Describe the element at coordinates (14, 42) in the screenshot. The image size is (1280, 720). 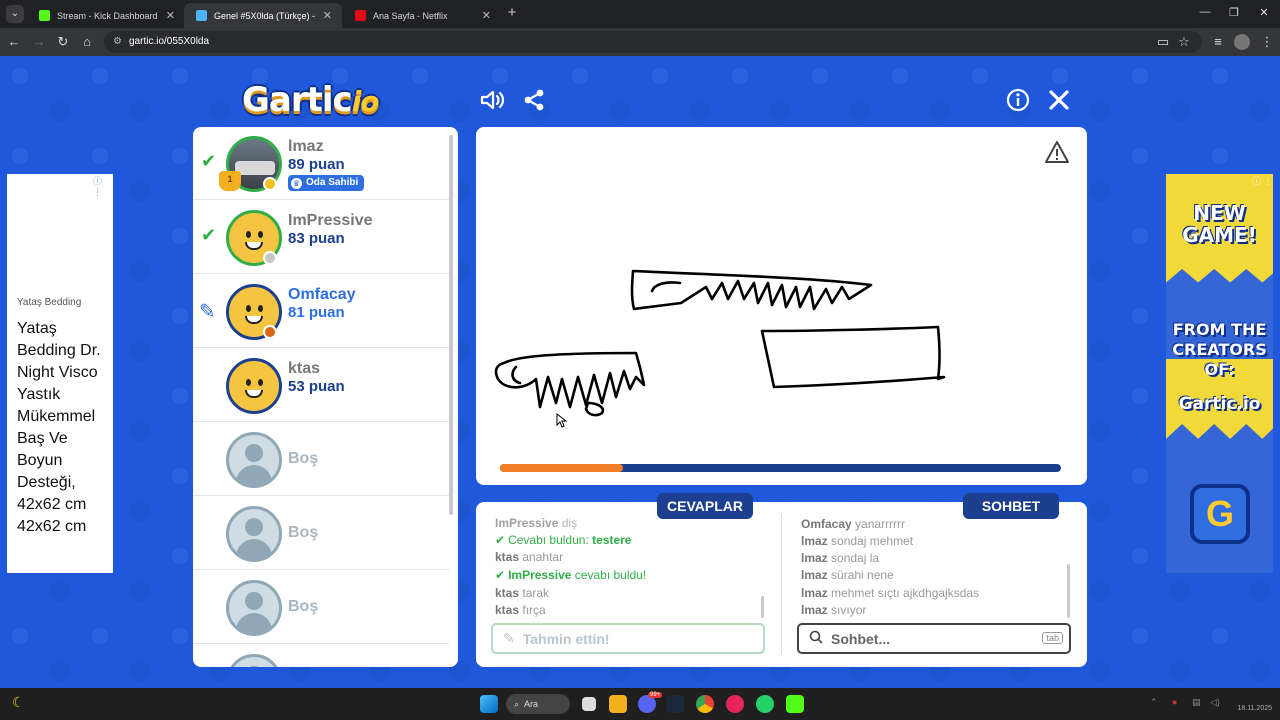
I see `back-icon: ←` at that location.